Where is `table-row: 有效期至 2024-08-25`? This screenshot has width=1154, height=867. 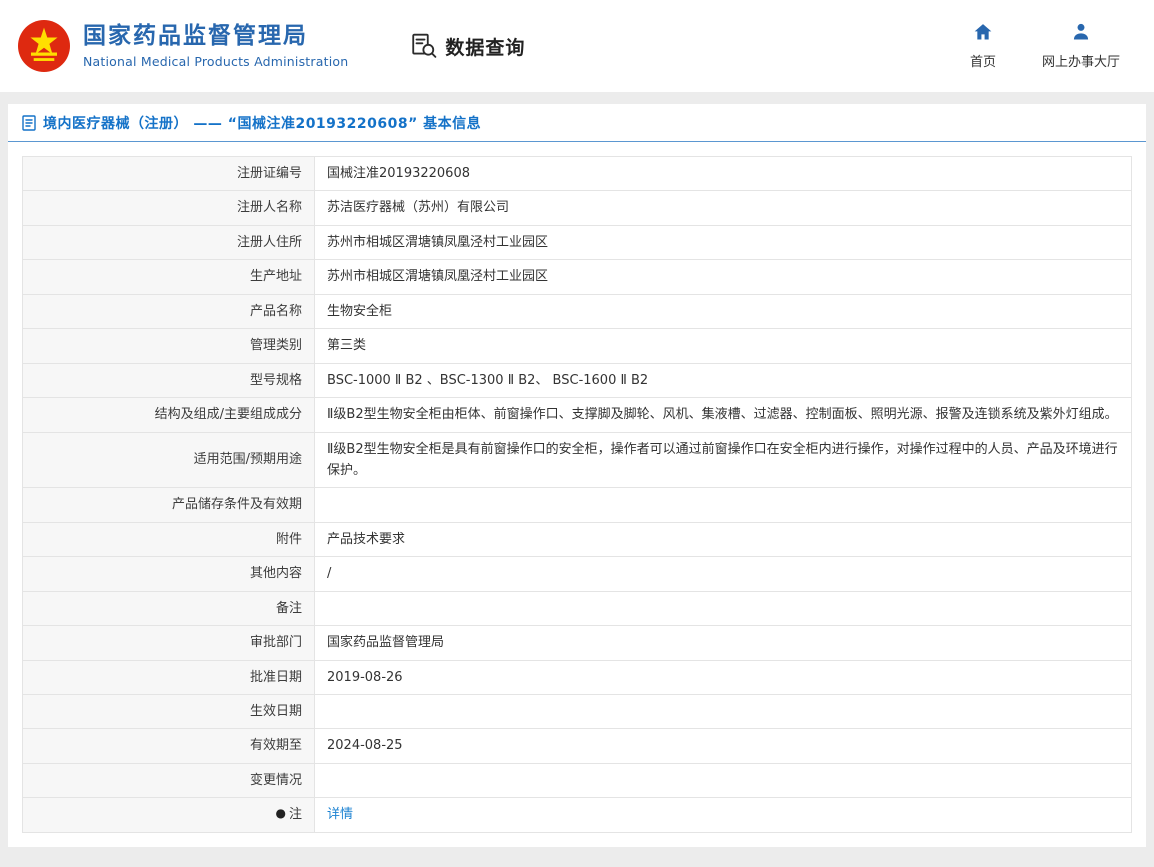 table-row: 有效期至 2024-08-25 is located at coordinates (577, 746).